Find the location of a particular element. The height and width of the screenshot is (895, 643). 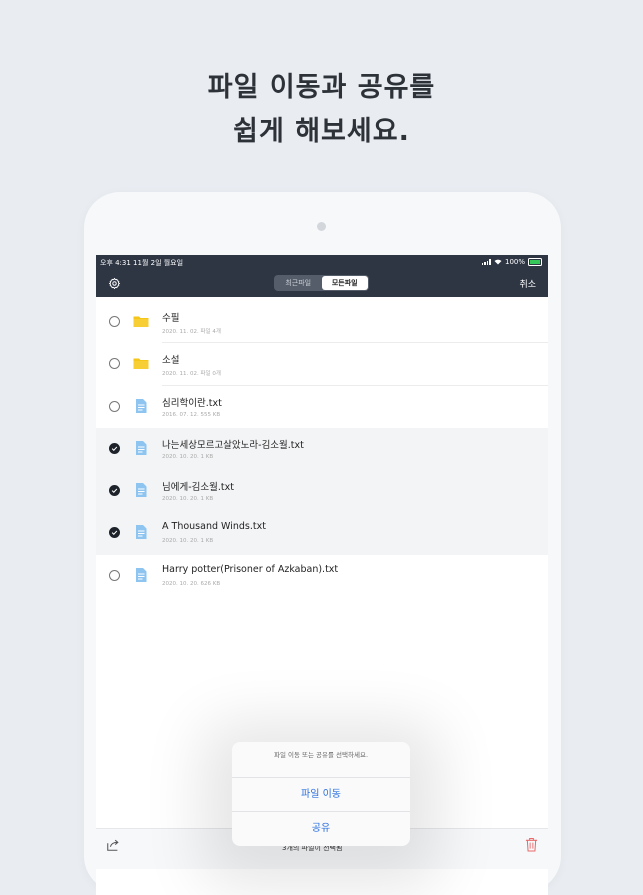

move-file-button: 파일 이동 is located at coordinates (321, 795).